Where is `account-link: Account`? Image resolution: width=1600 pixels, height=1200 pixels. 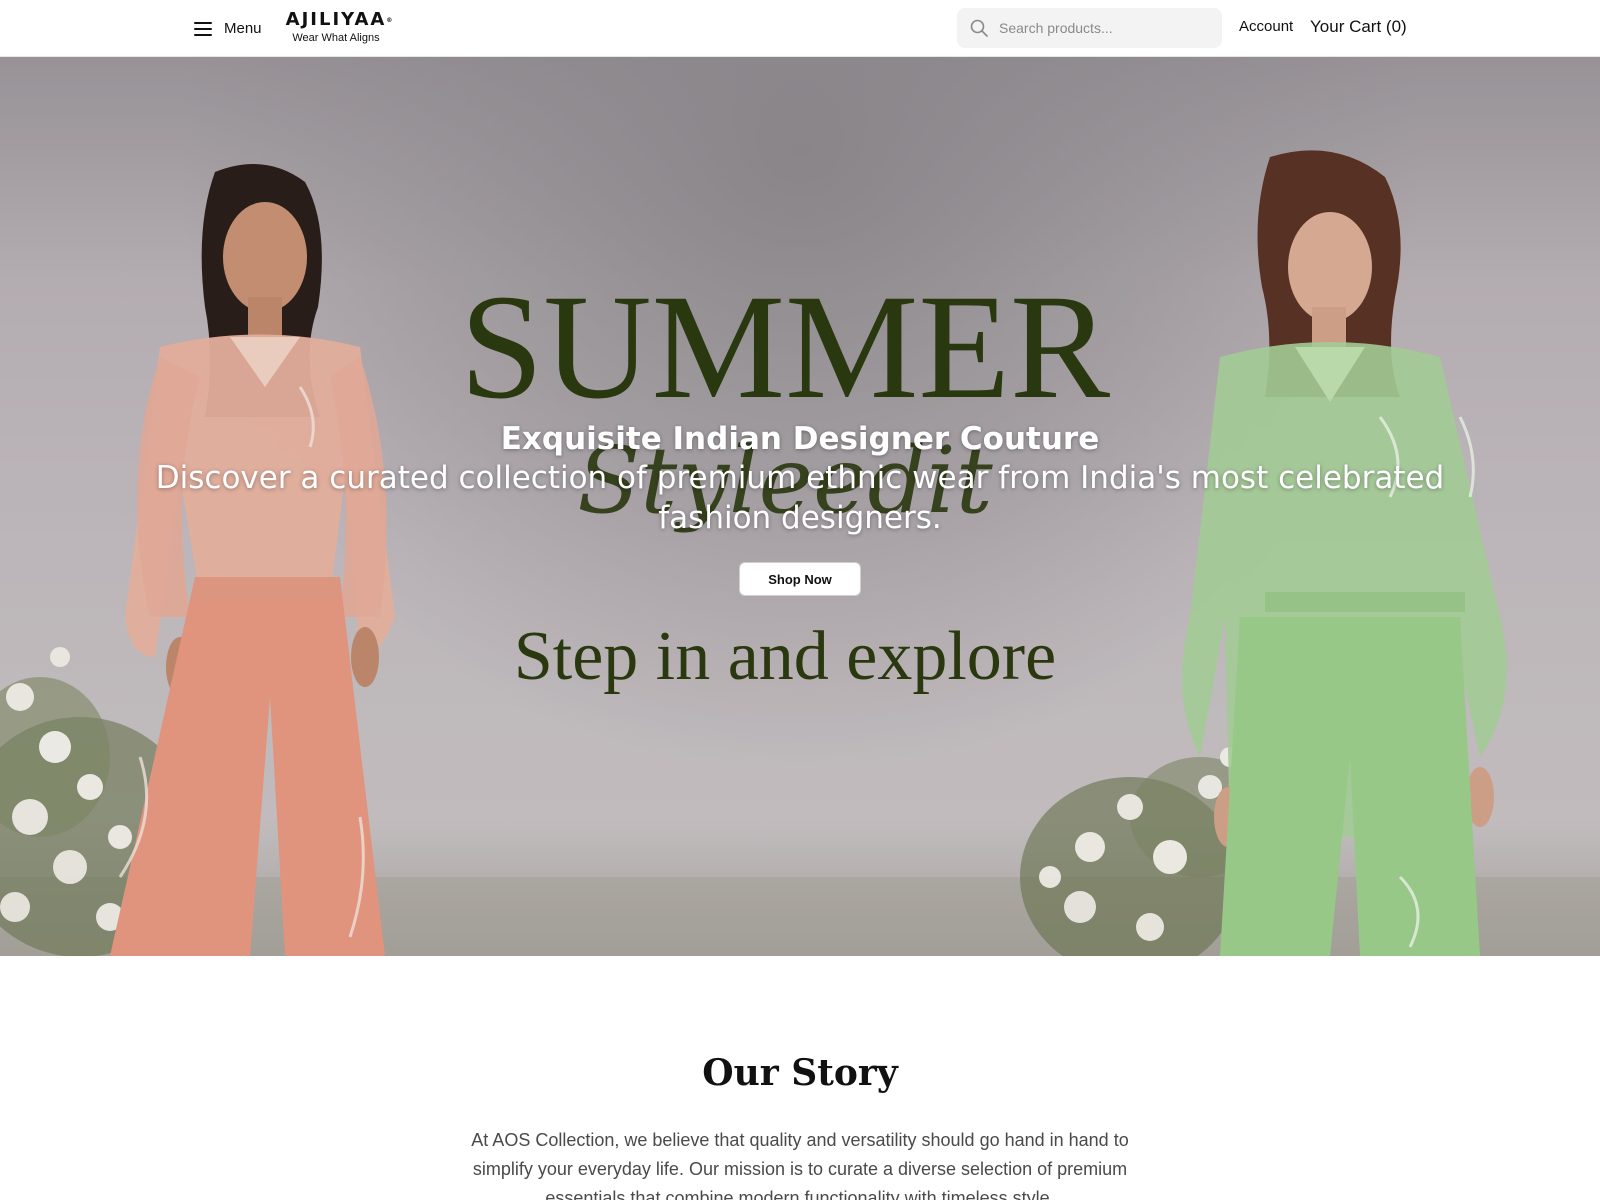
account-link: Account is located at coordinates (1266, 26).